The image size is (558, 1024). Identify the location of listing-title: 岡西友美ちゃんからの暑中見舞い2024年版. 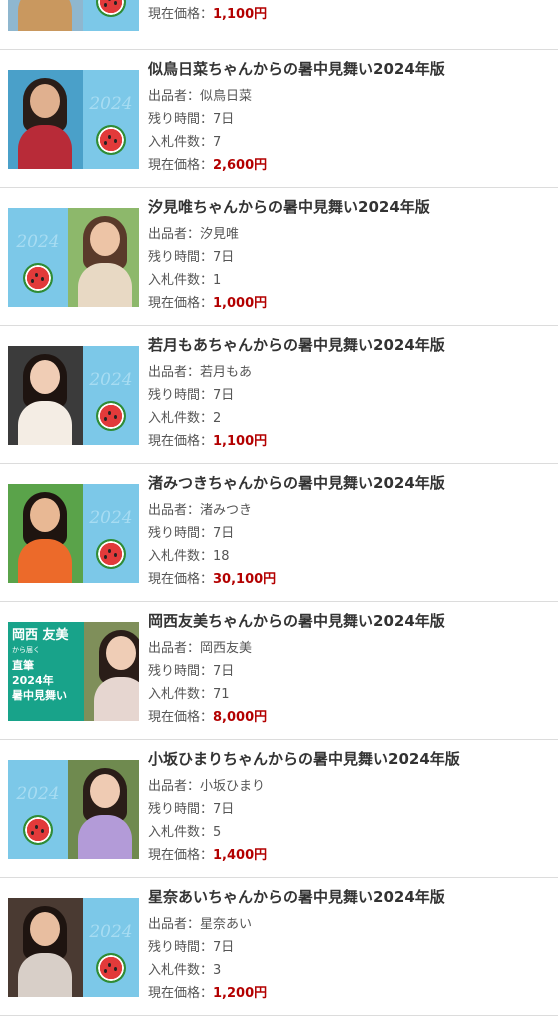
(348, 620).